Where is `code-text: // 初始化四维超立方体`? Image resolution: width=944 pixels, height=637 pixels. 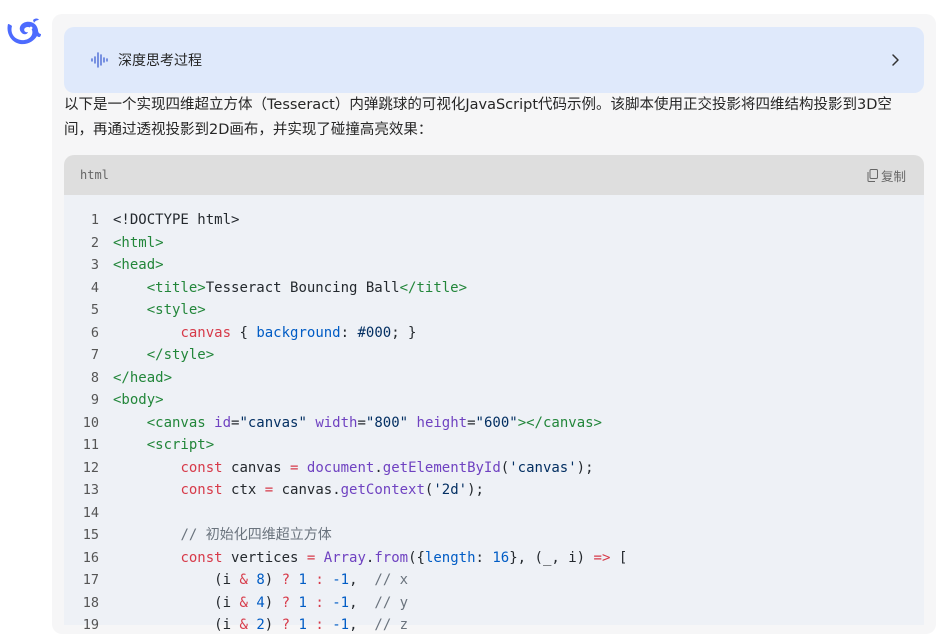 code-text: // 初始化四维超立方体 is located at coordinates (256, 535).